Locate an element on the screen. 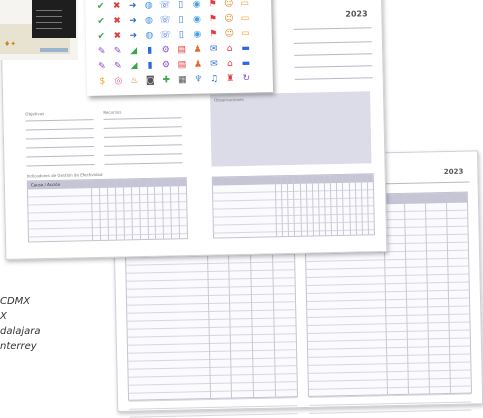 The image size is (483, 418). sync-icon: ↻ is located at coordinates (246, 78).